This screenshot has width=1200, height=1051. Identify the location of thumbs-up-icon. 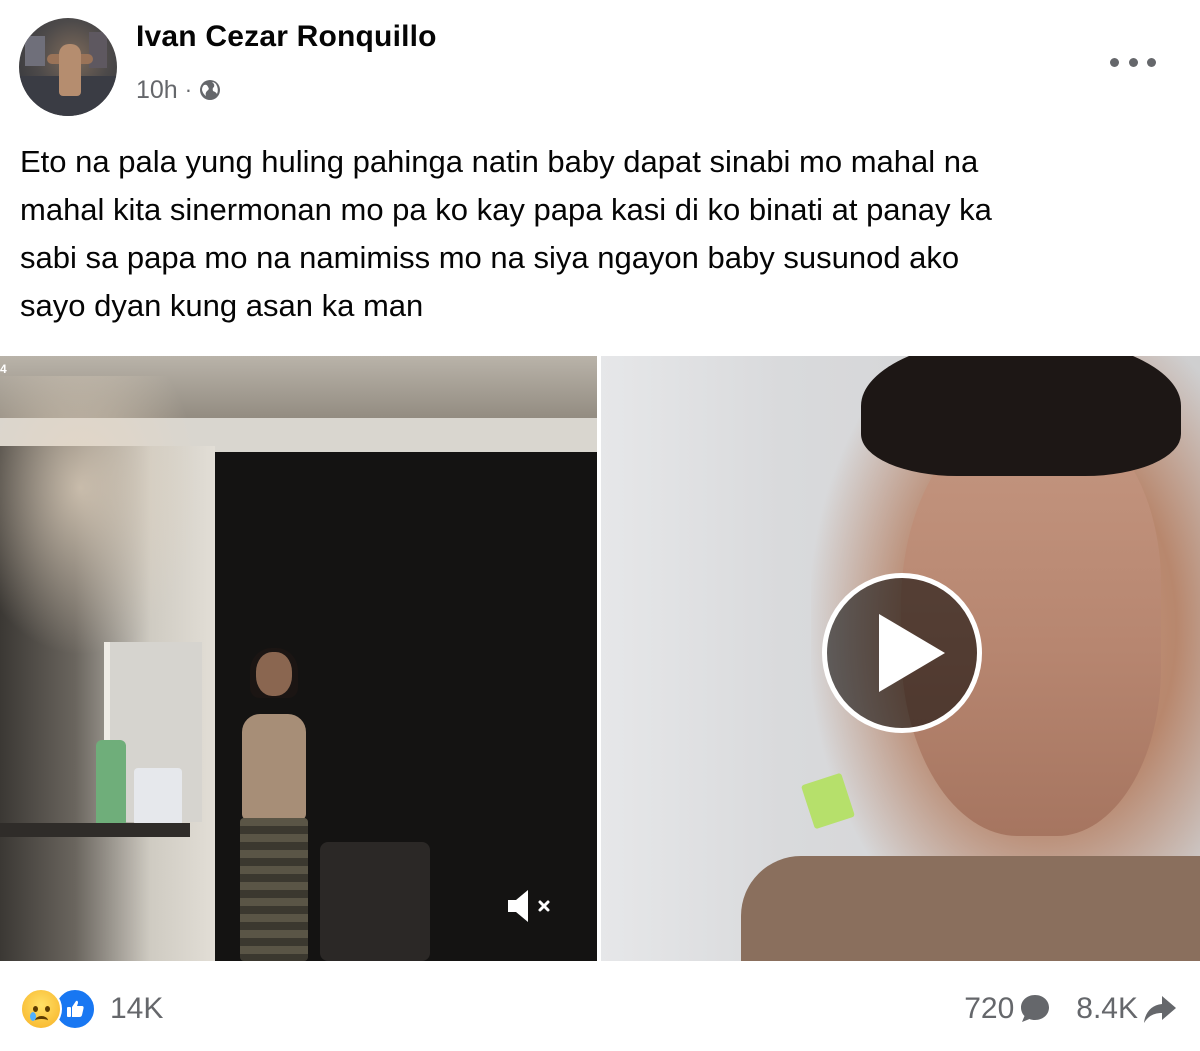
(75, 1008).